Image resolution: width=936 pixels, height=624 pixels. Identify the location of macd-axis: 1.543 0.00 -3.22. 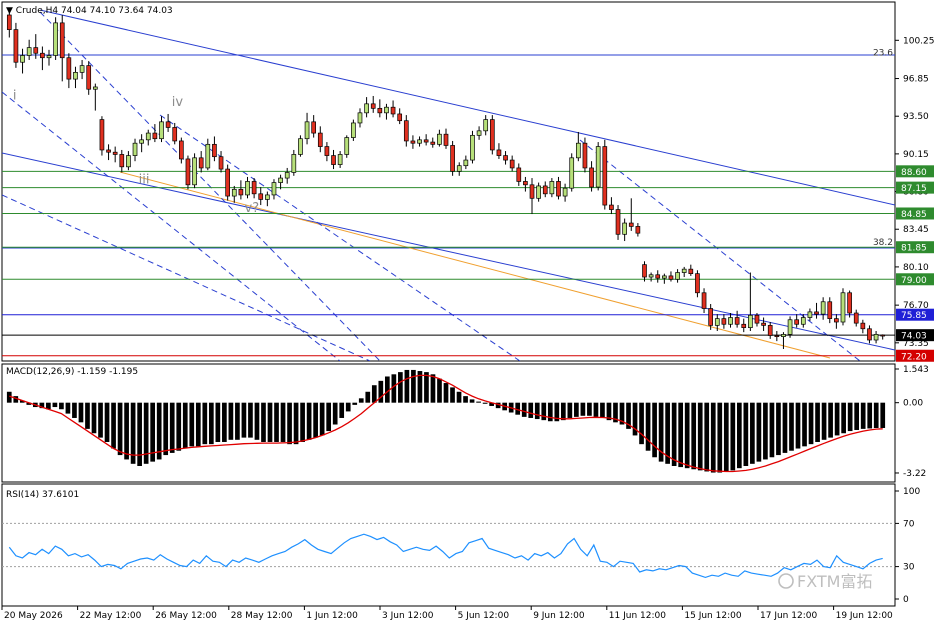
(912, 422).